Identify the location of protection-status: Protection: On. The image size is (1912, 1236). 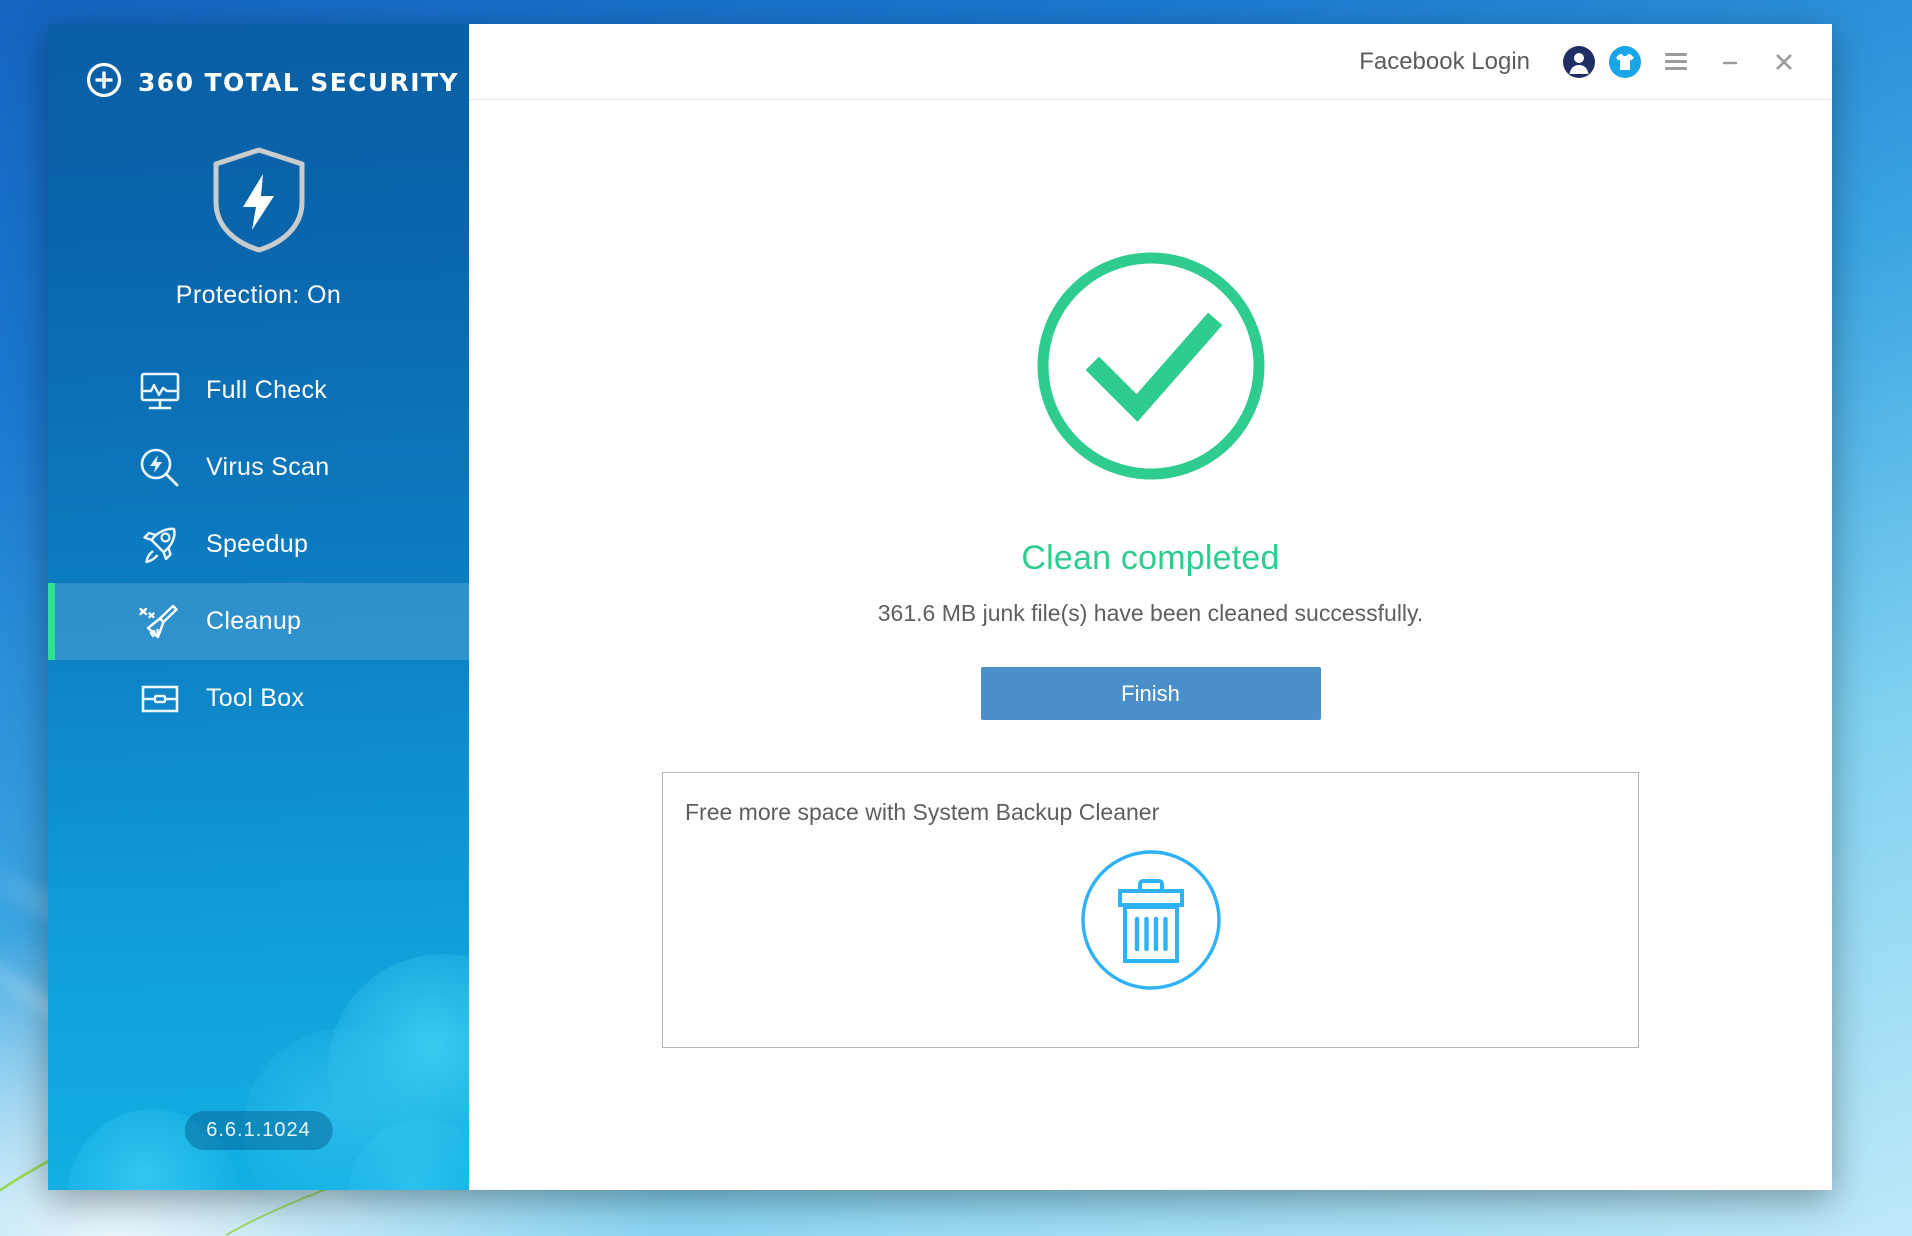
(258, 227).